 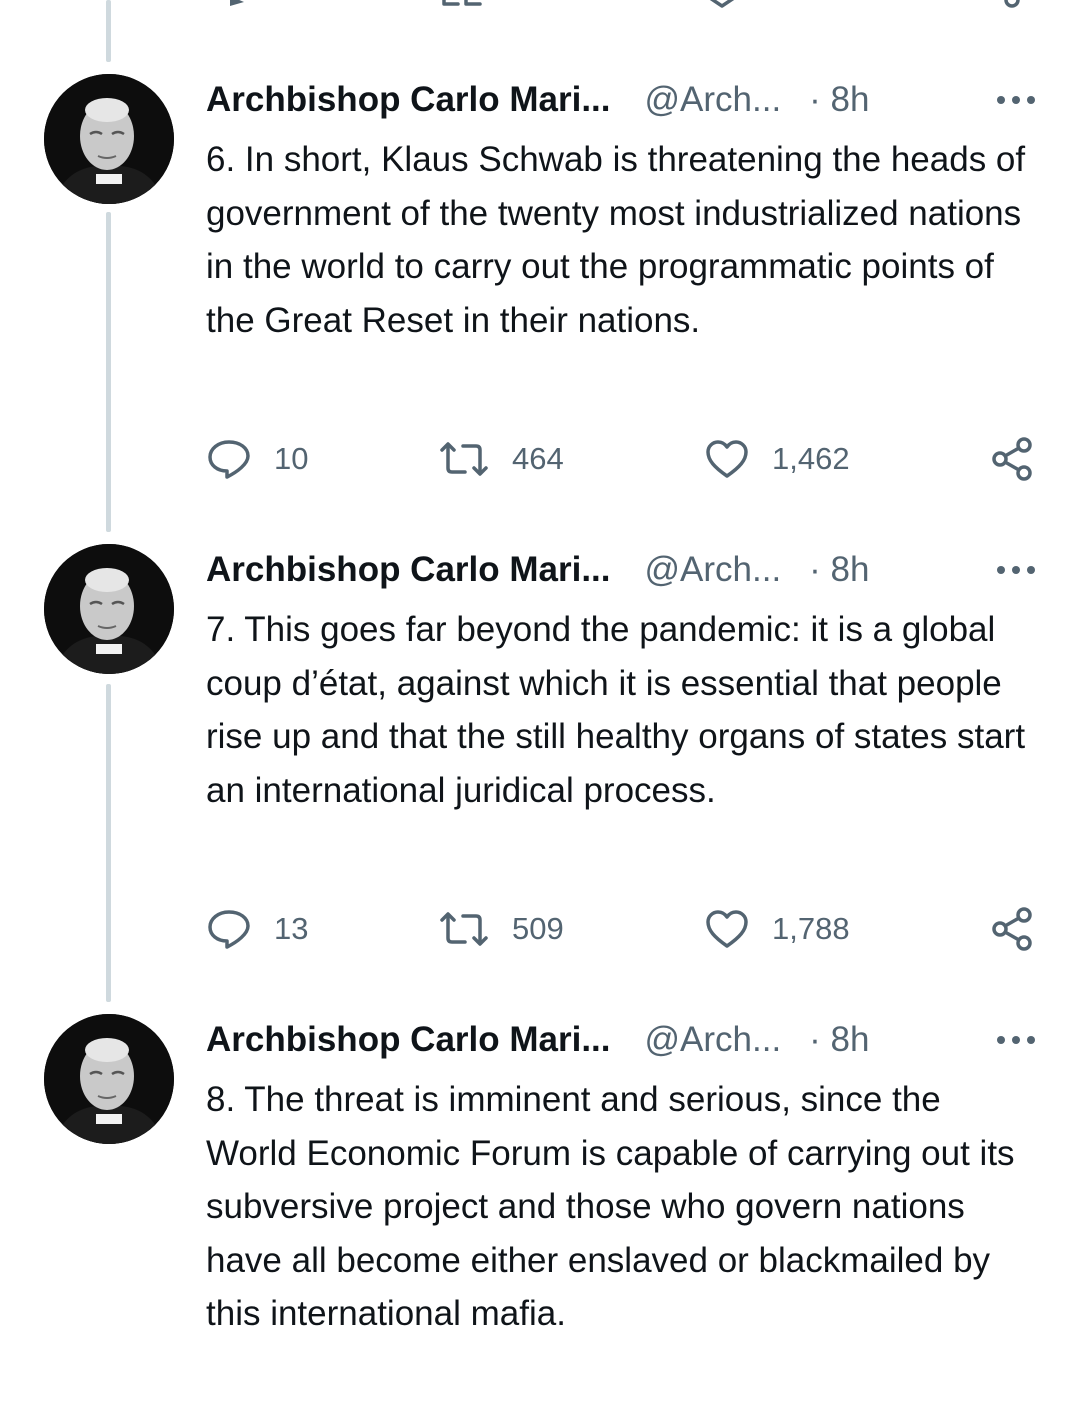 What do you see at coordinates (538, 928) in the screenshot?
I see `retweet-count: 509` at bounding box center [538, 928].